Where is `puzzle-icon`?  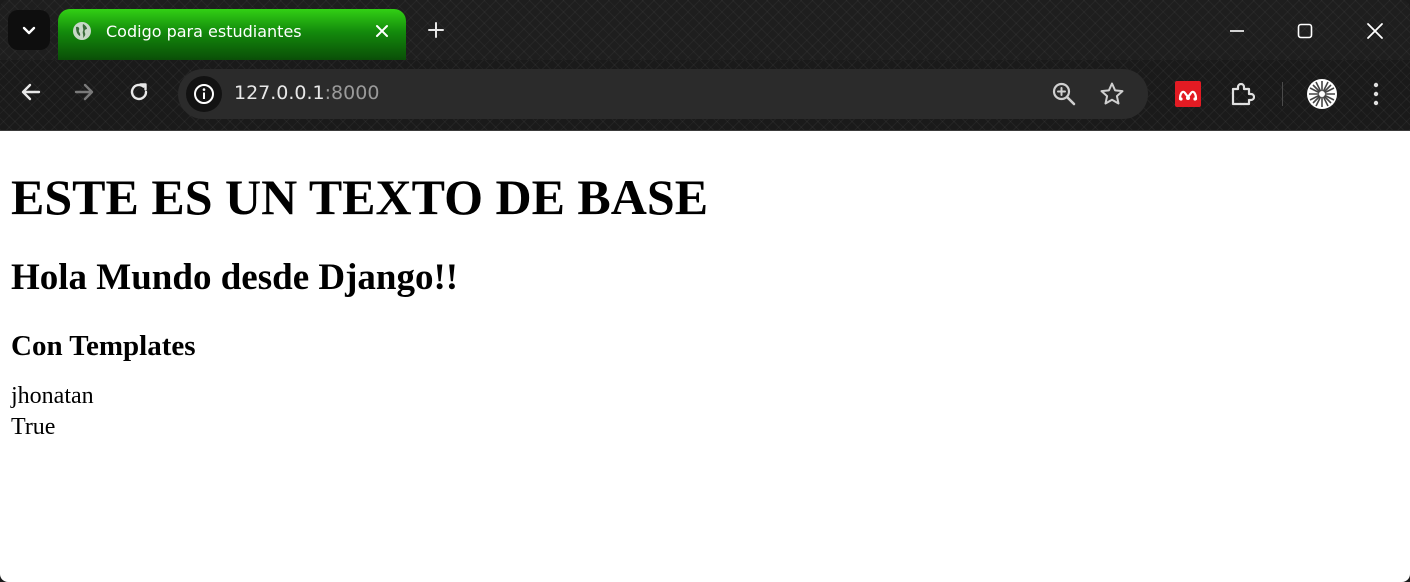
puzzle-icon is located at coordinates (1243, 94).